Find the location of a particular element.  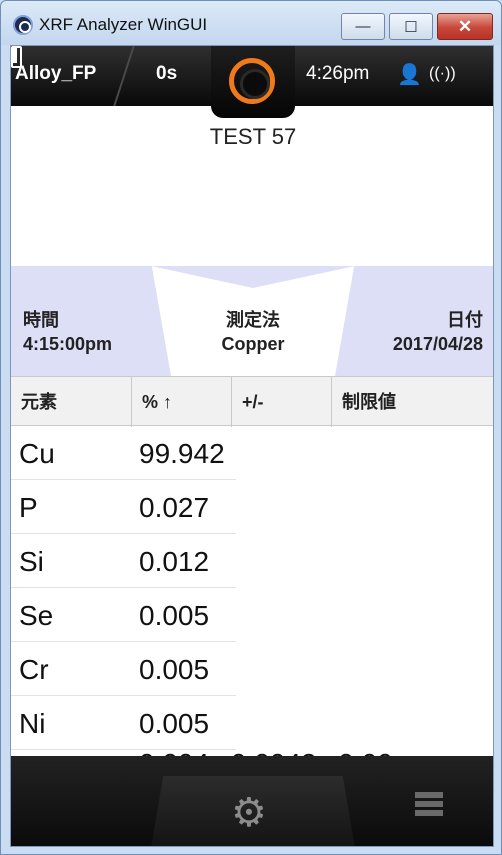

column-header-error: +/- is located at coordinates (282, 402).